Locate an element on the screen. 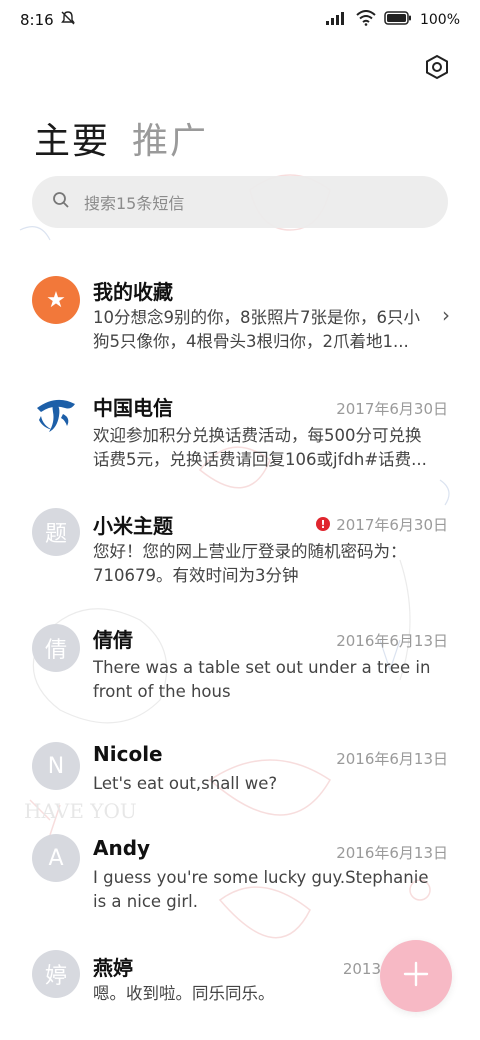 This screenshot has width=480, height=1040. status-time: 8:16 is located at coordinates (37, 20).